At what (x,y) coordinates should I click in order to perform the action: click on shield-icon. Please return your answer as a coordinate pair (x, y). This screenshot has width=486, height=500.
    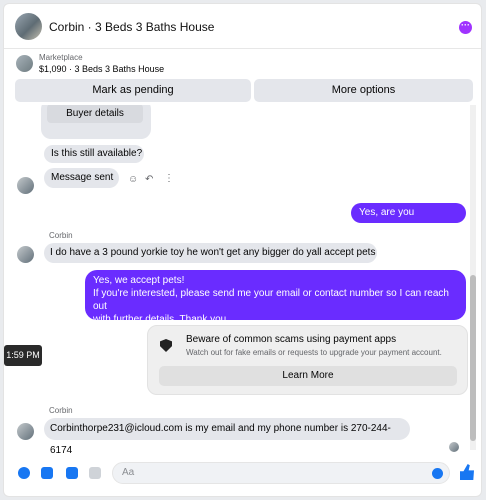
    Looking at the image, I should click on (166, 345).